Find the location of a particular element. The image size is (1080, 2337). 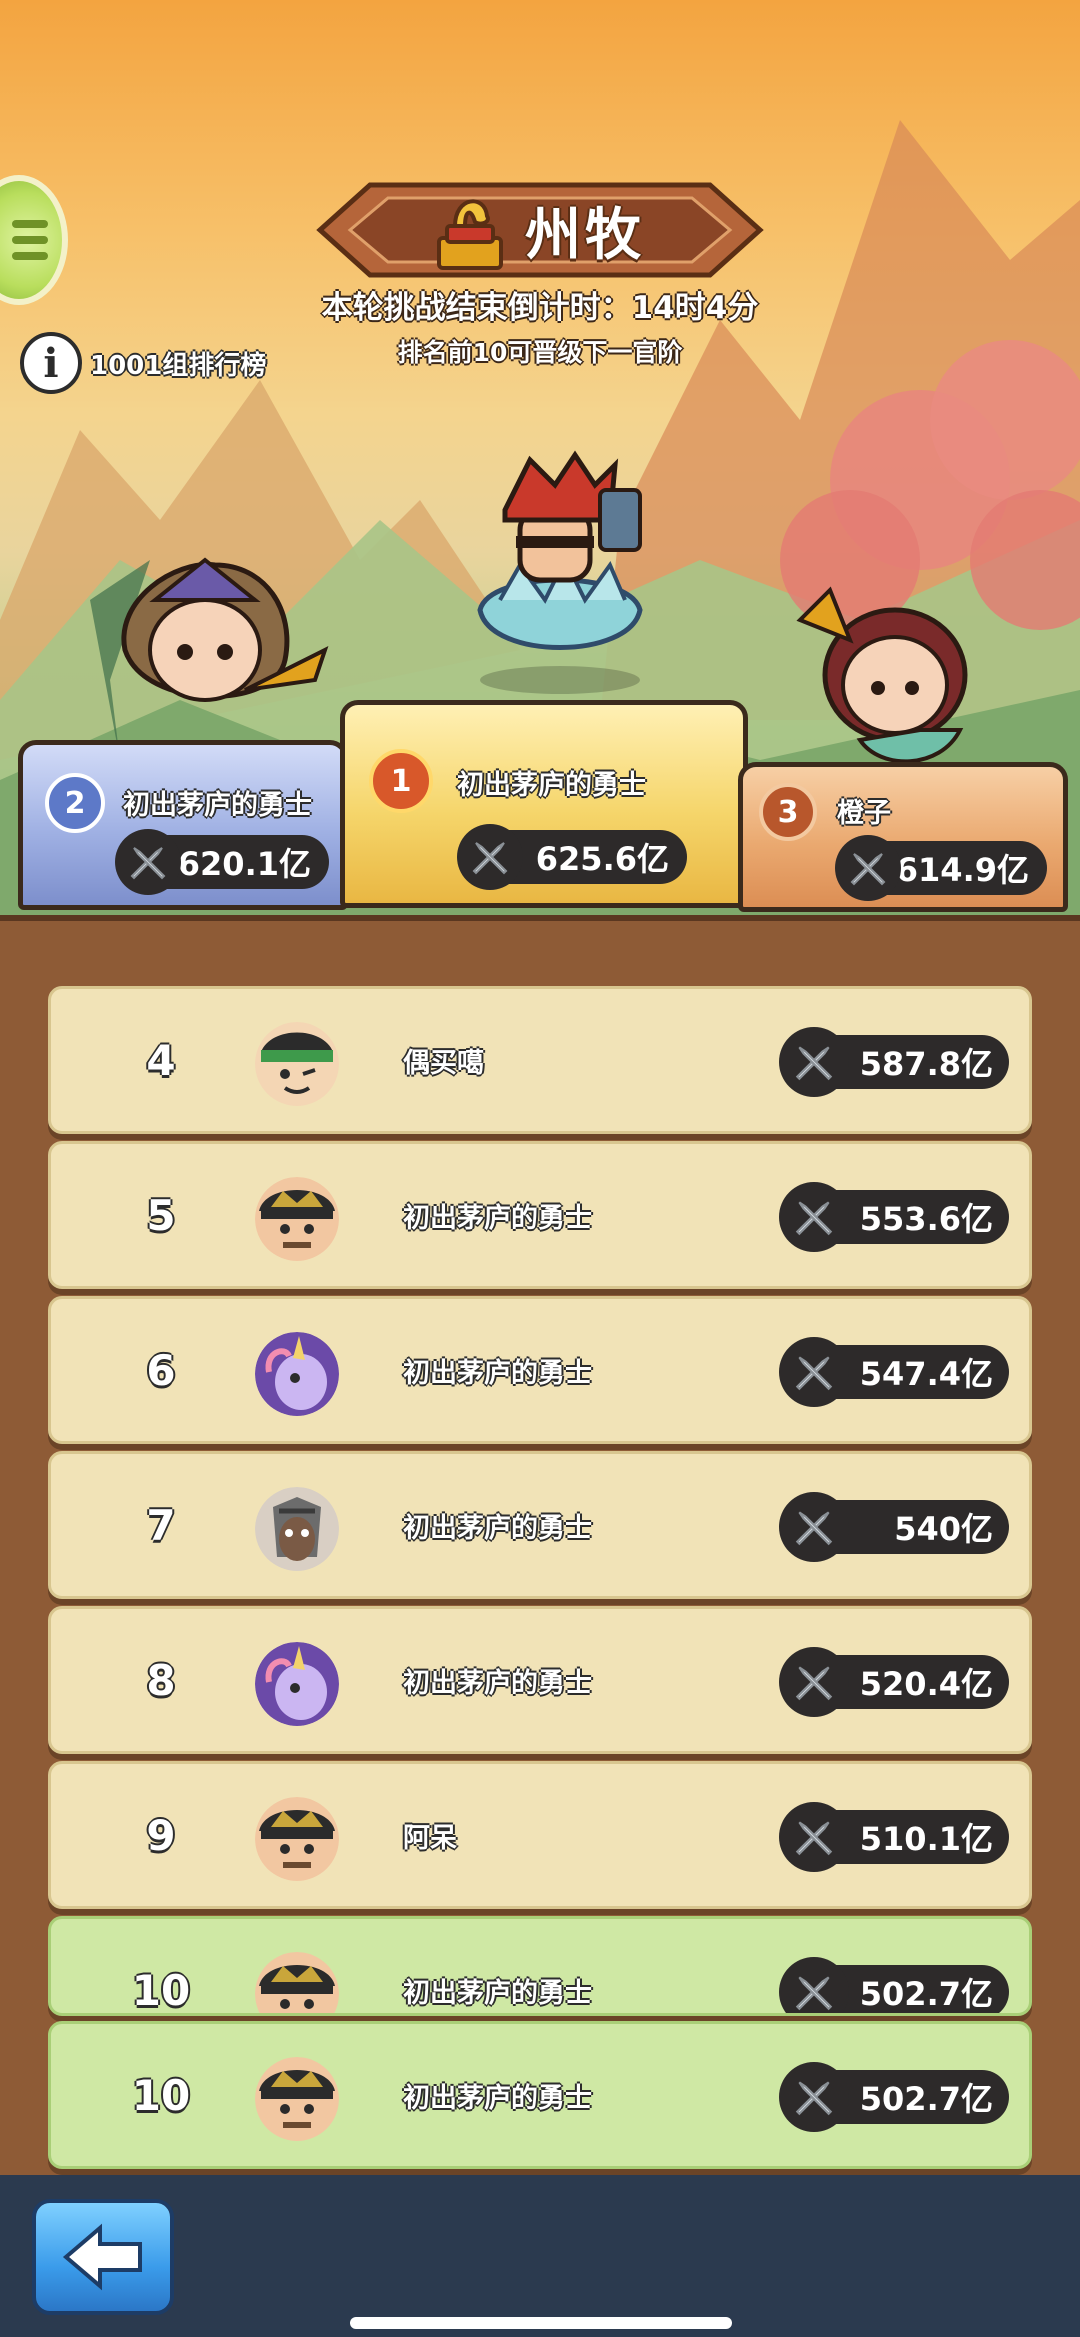

ranking-row: 6 初出茅庐的勇士 547.4亿 is located at coordinates (540, 1370).